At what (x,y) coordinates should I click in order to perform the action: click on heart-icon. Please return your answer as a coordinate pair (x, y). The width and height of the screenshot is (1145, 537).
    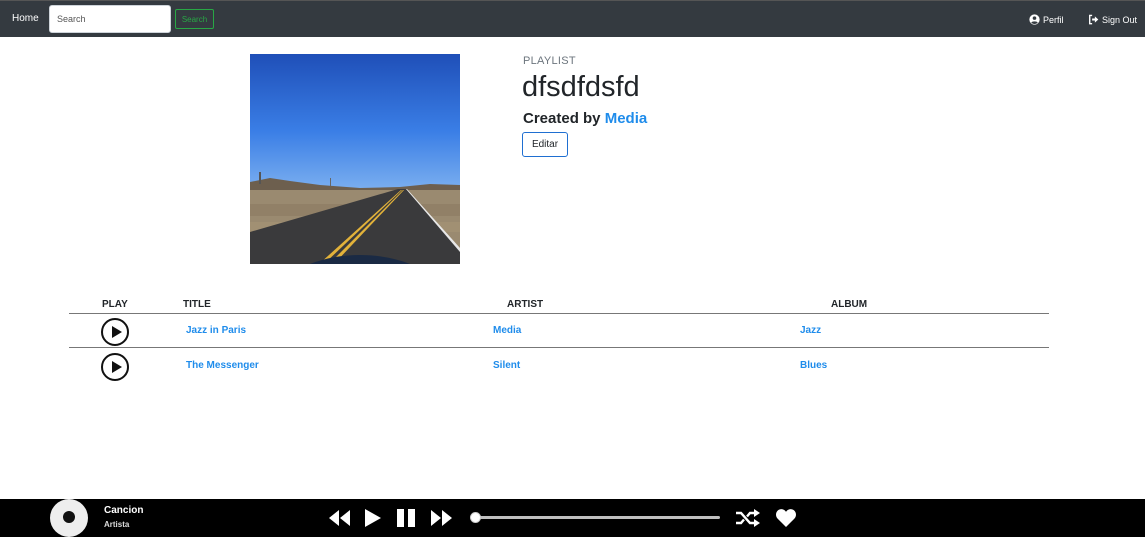
    Looking at the image, I should click on (786, 518).